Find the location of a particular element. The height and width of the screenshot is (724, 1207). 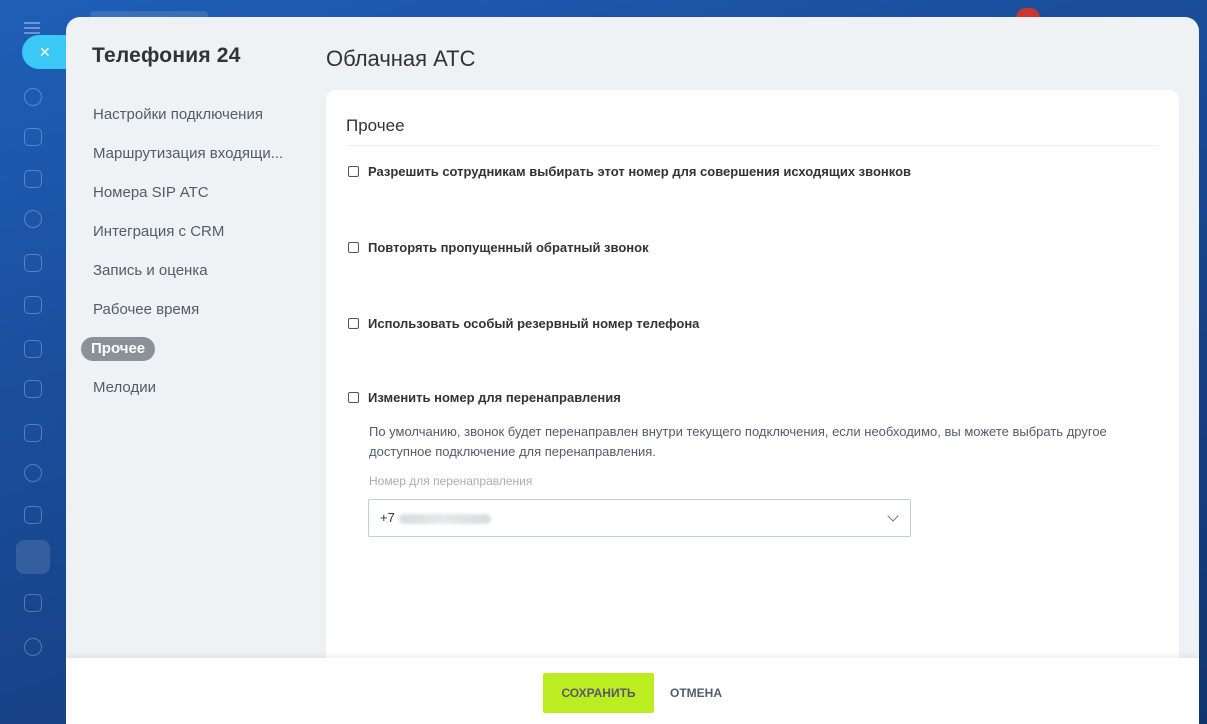

hexagon-icon is located at coordinates (33, 219).